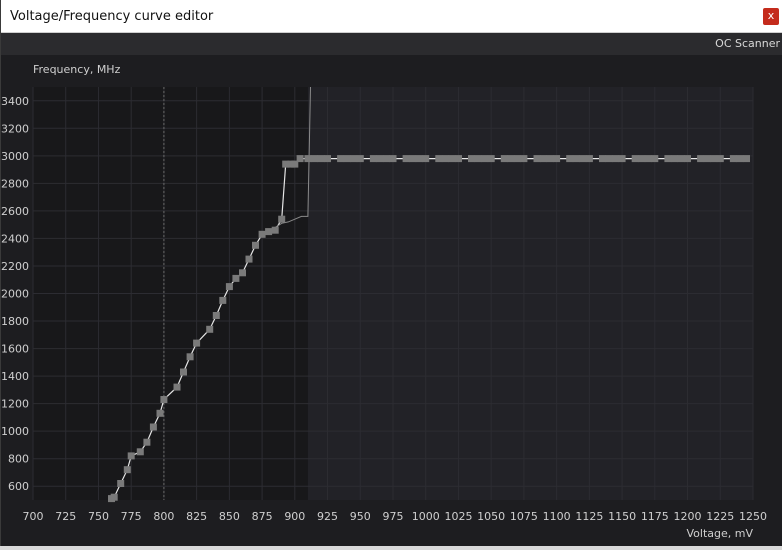 The image size is (782, 550). I want to click on toolbar-strip: OC Scanner, so click(391, 44).